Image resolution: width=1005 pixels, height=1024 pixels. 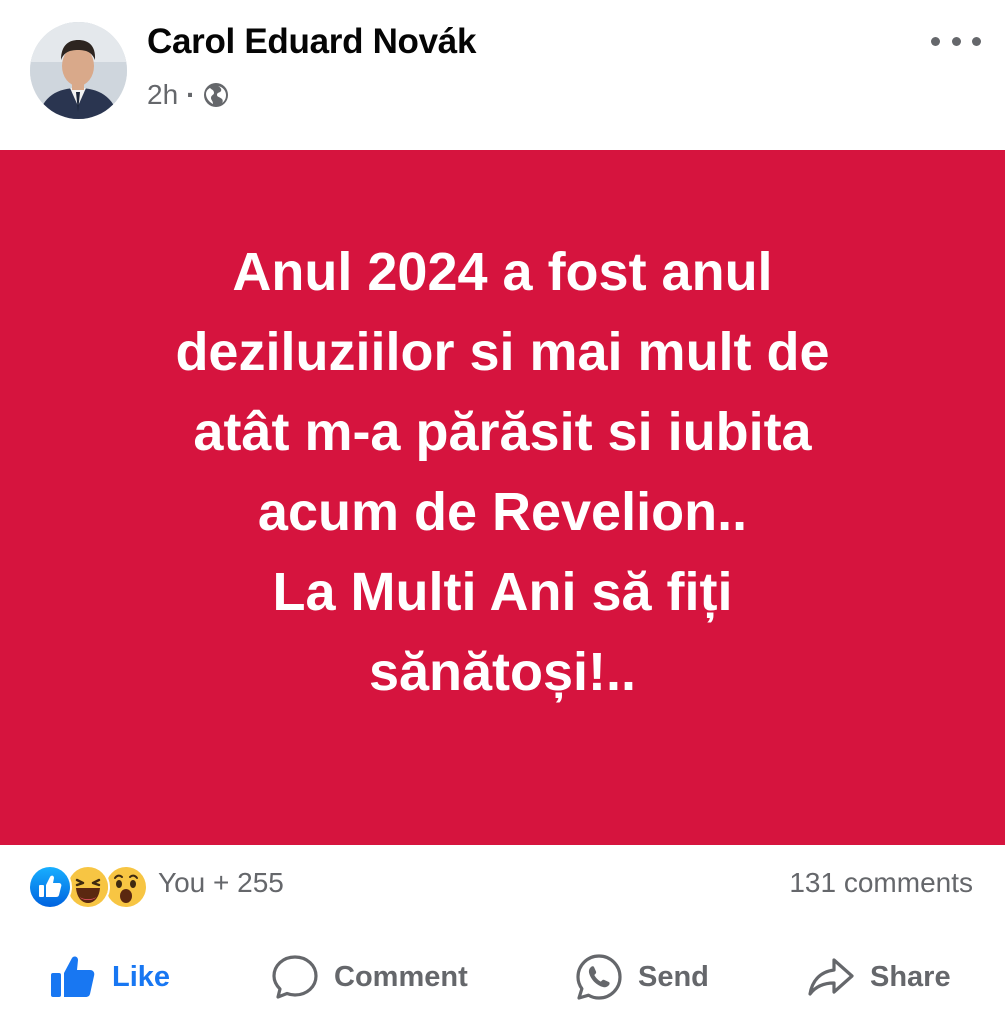 What do you see at coordinates (935, 41) in the screenshot?
I see `more-horizontal-icon` at bounding box center [935, 41].